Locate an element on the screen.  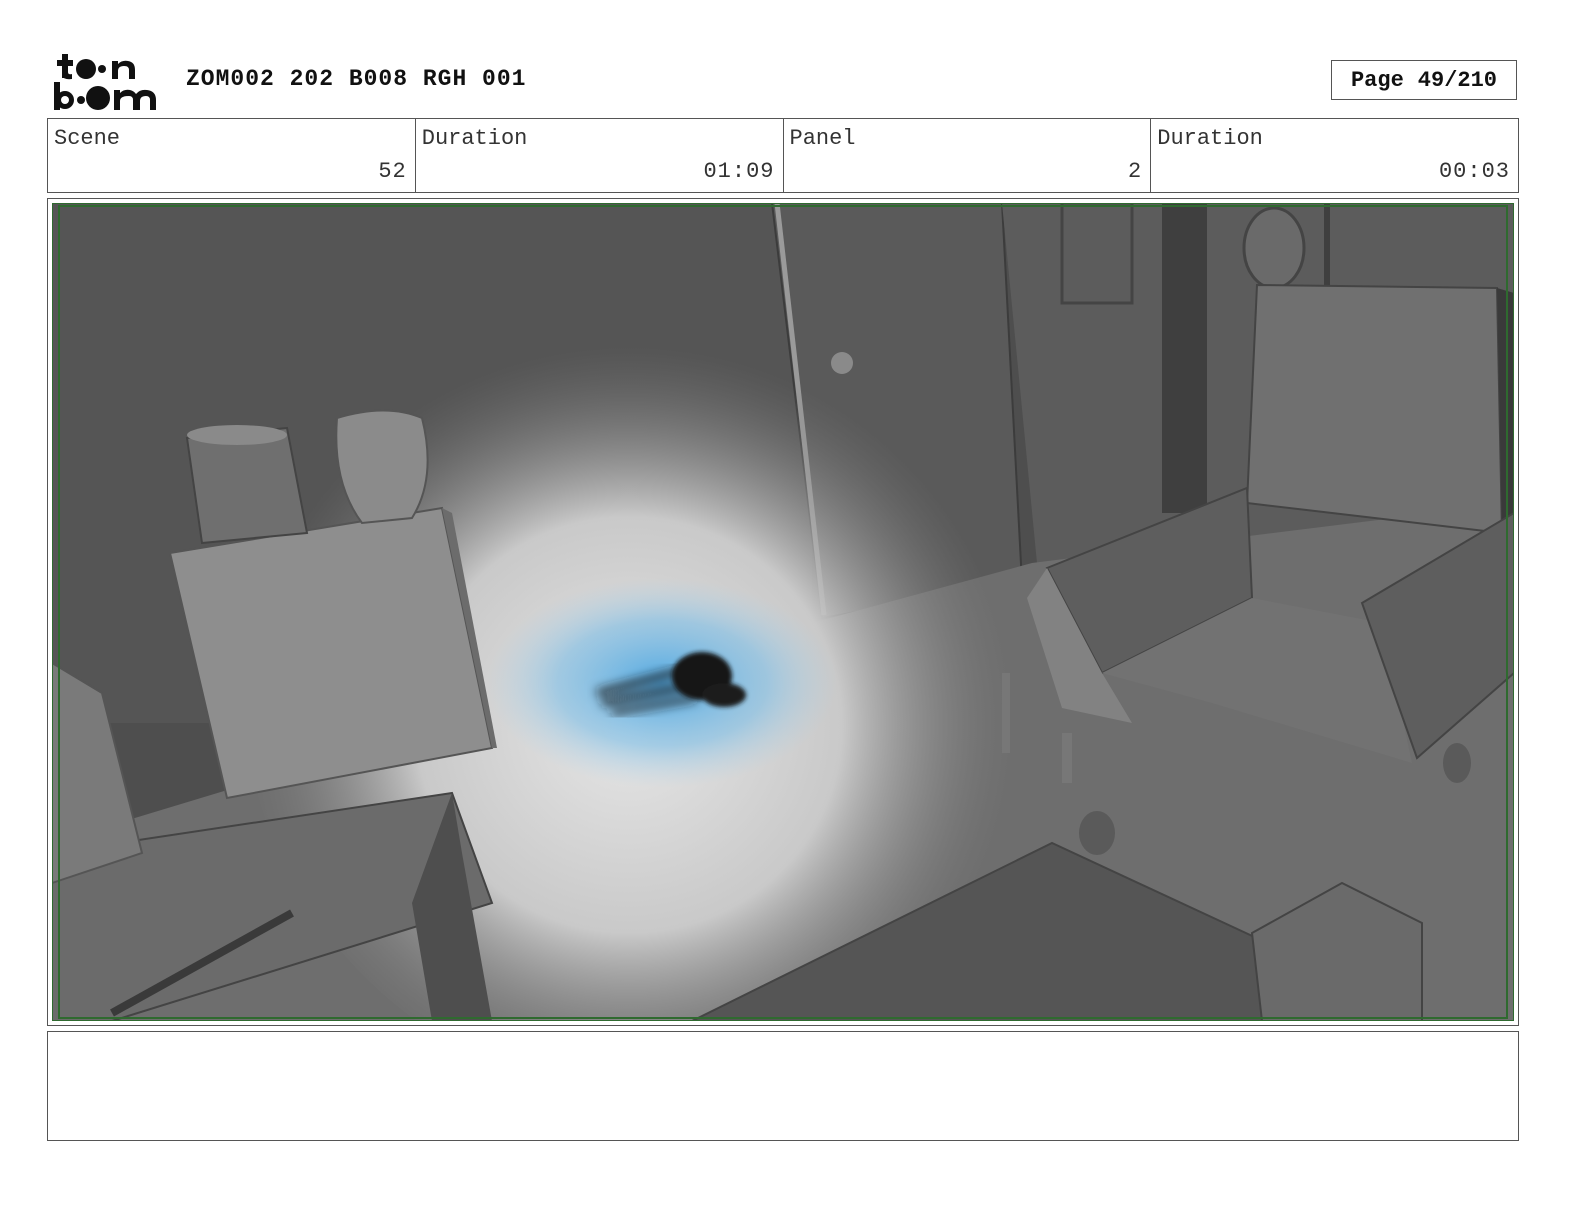
panel-duration-label: Duration is located at coordinates (1210, 138).